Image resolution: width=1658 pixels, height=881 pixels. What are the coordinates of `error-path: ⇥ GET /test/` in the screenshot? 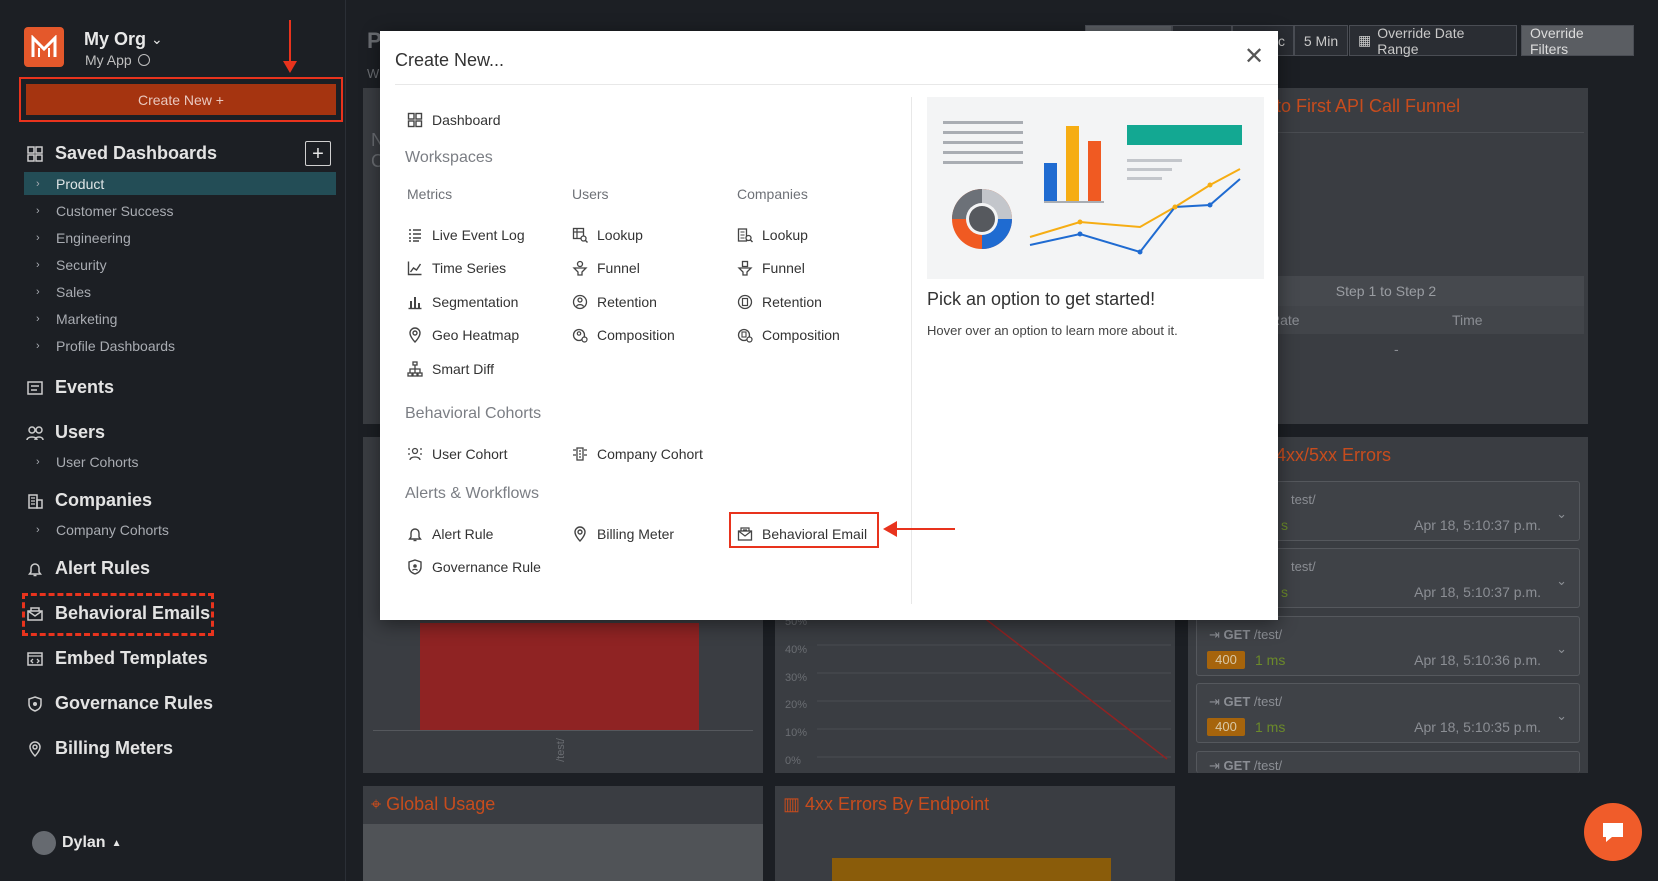 It's located at (1245, 766).